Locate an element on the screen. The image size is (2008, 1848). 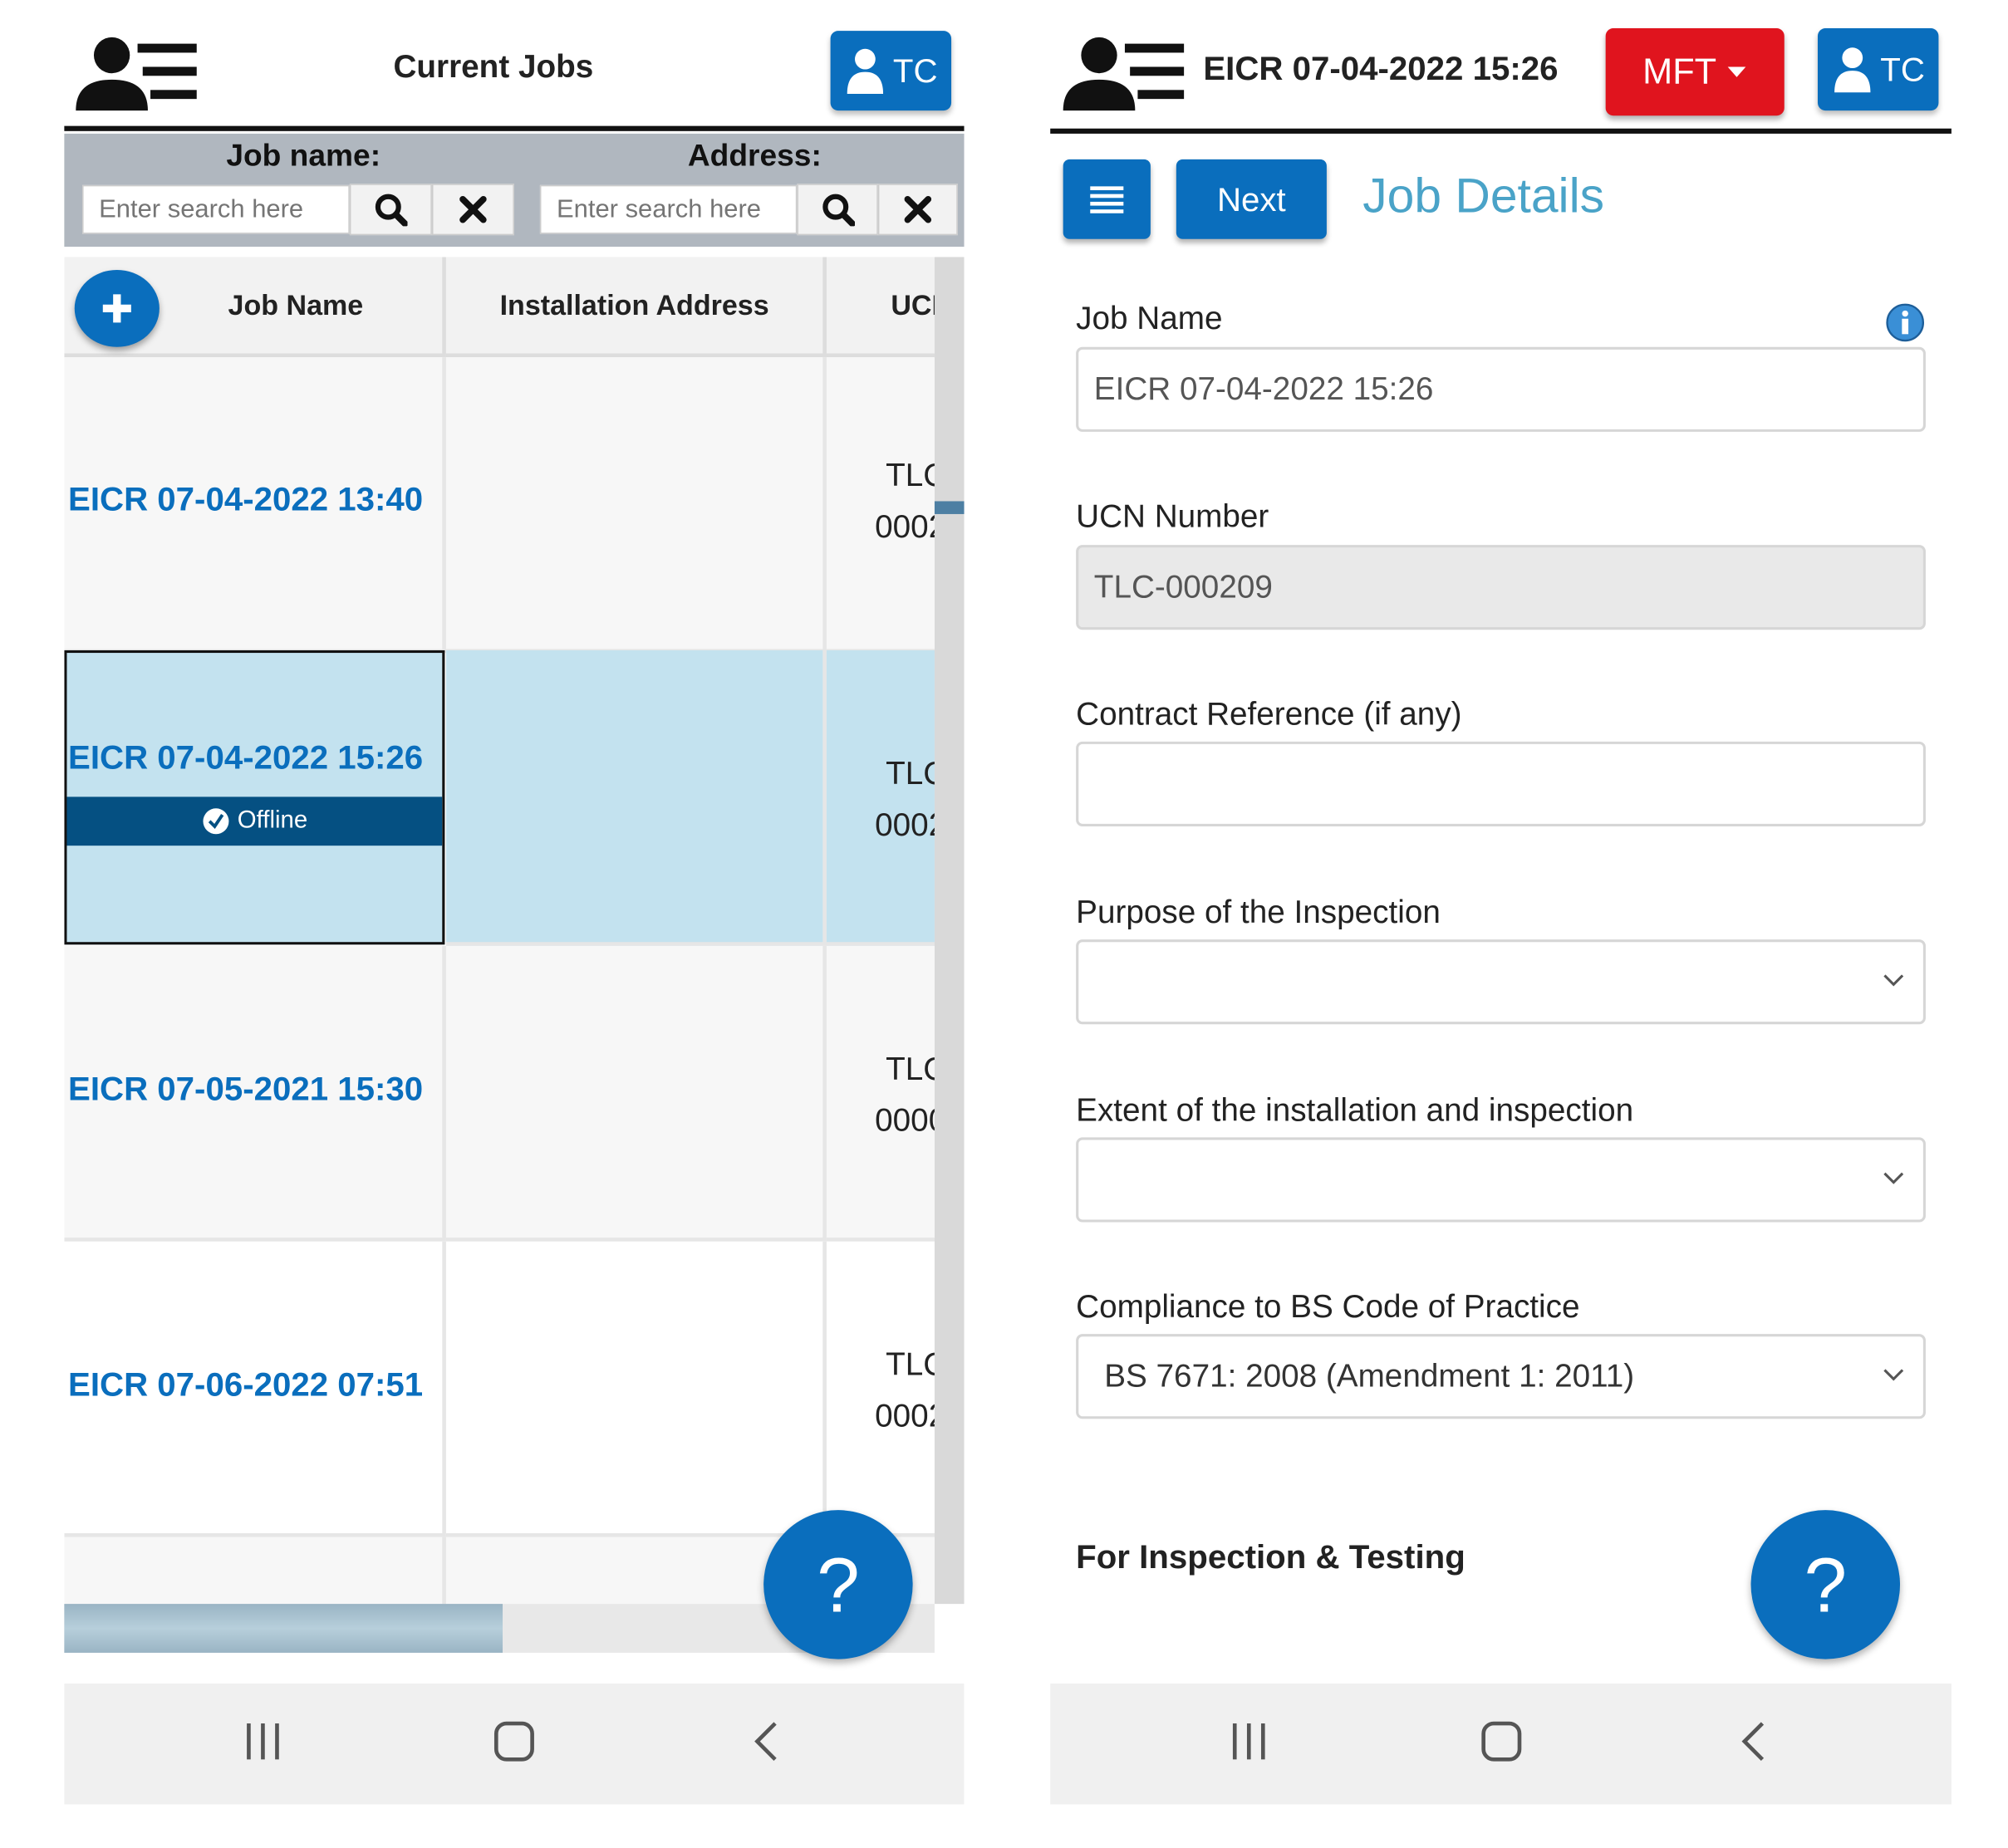
section-heading: For Inspection & Testing is located at coordinates (1270, 1556).